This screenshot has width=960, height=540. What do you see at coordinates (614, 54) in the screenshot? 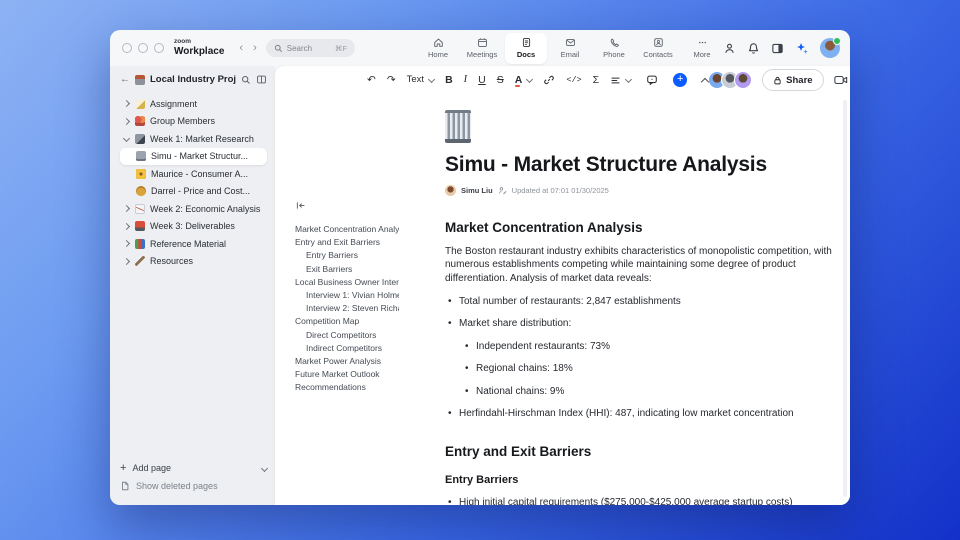
I see `tab-label: Phone` at bounding box center [614, 54].